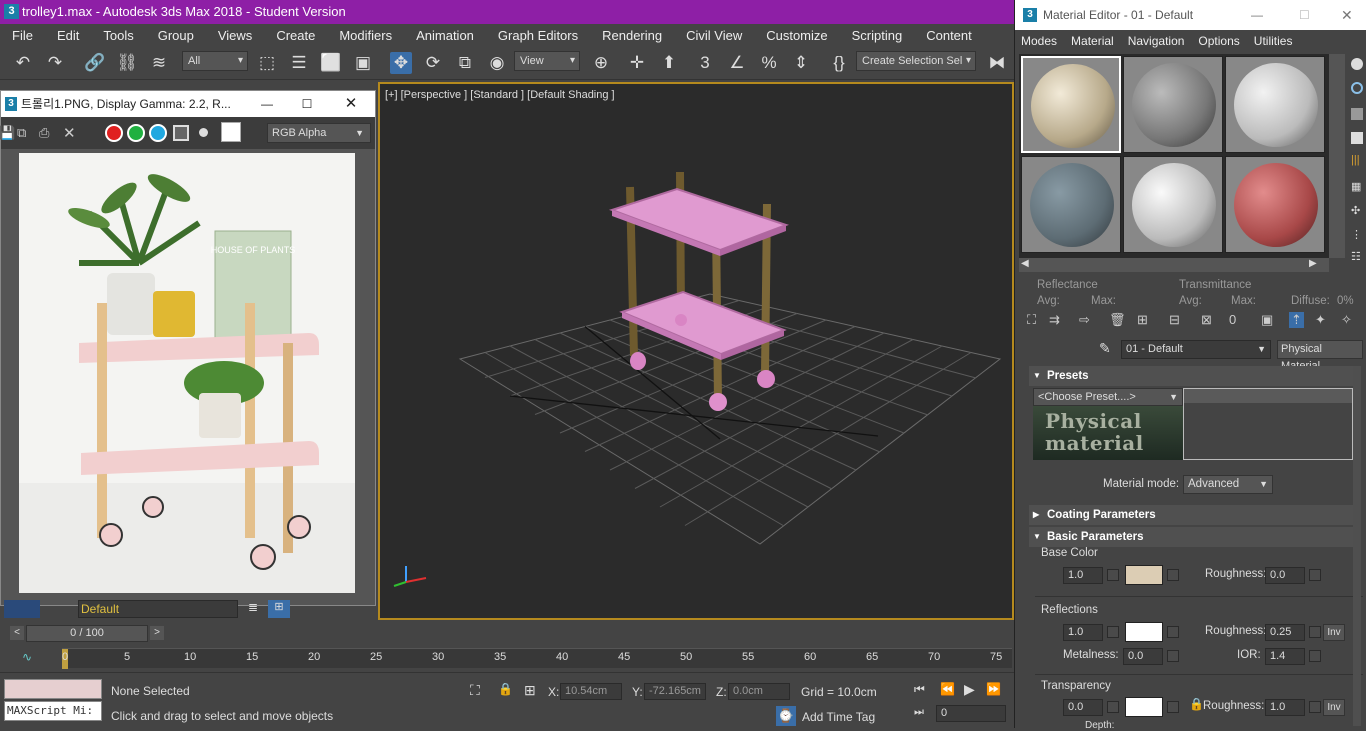  I want to click on maxscript-mini-listener: MAXScript Mi:, so click(53, 711).